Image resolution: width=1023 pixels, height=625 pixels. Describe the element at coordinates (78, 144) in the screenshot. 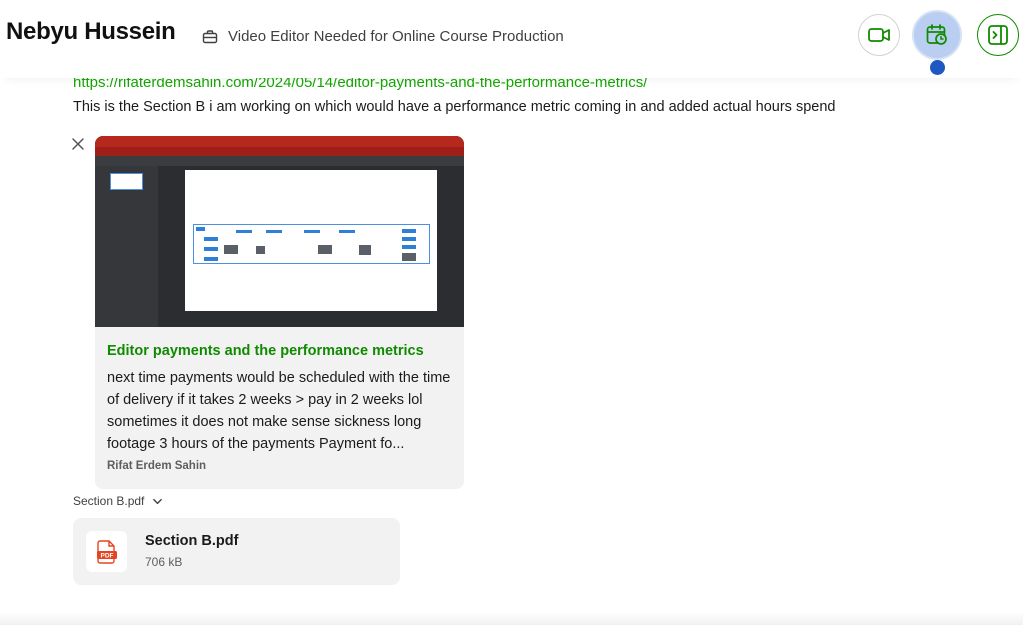

I see `close-icon` at that location.